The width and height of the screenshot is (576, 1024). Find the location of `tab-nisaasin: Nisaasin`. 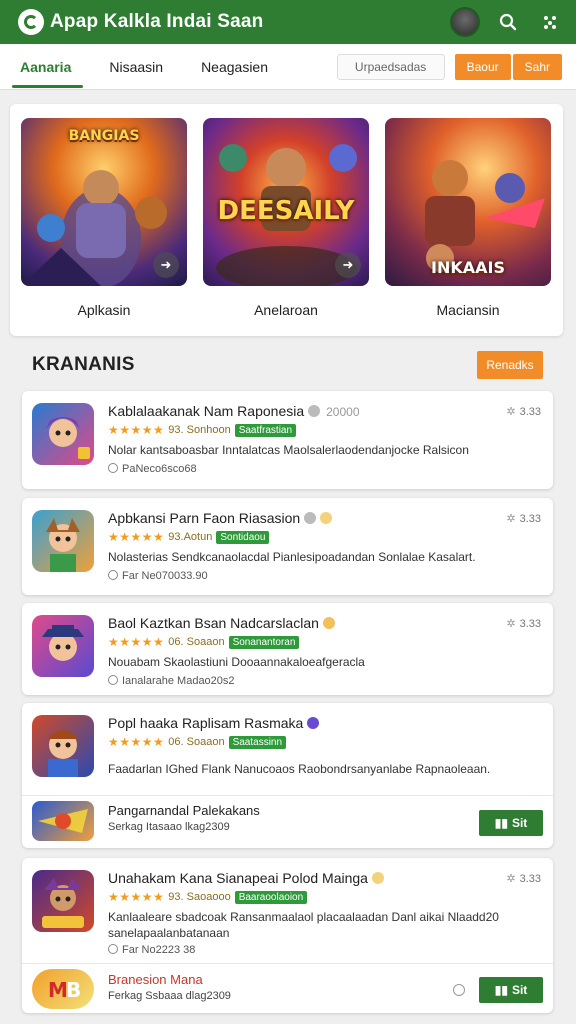

tab-nisaasin: Nisaasin is located at coordinates (136, 66).